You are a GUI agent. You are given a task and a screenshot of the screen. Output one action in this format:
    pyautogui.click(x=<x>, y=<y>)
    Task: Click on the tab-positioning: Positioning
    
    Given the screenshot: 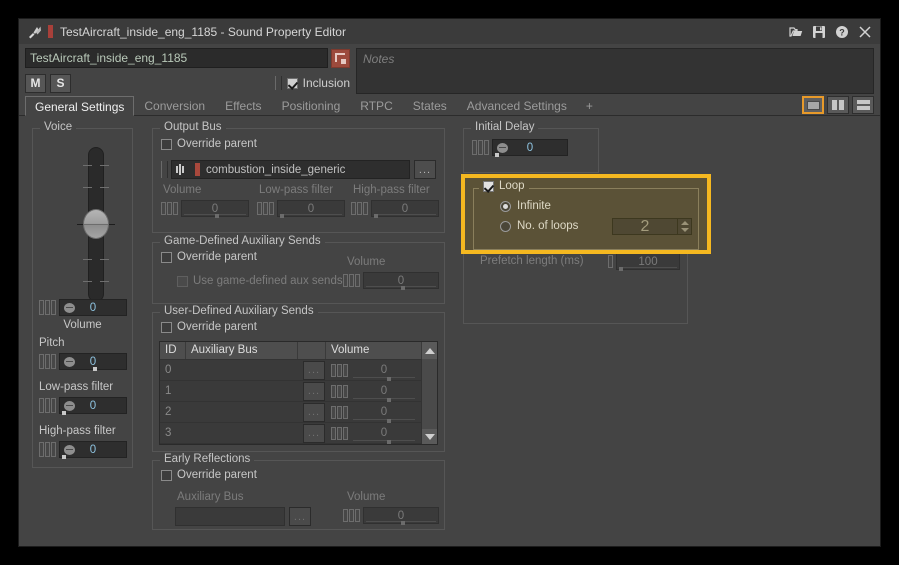 What is the action you would take?
    pyautogui.click(x=311, y=105)
    